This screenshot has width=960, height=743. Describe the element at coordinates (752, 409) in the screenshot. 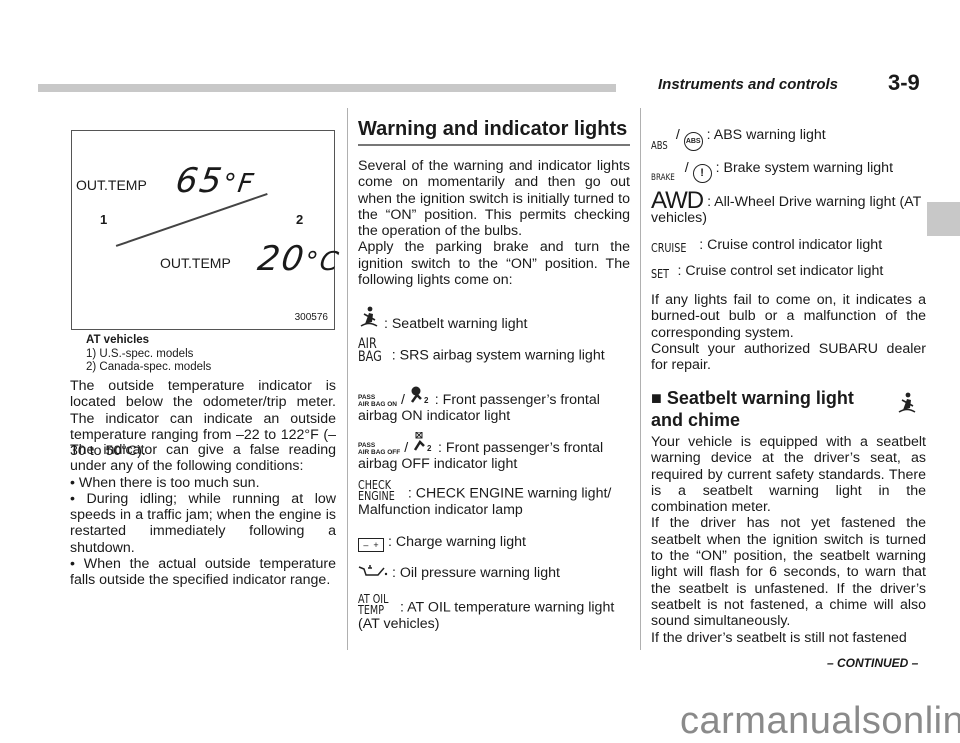

I see `subsection-title-text: Seatbelt warning light and chime` at that location.